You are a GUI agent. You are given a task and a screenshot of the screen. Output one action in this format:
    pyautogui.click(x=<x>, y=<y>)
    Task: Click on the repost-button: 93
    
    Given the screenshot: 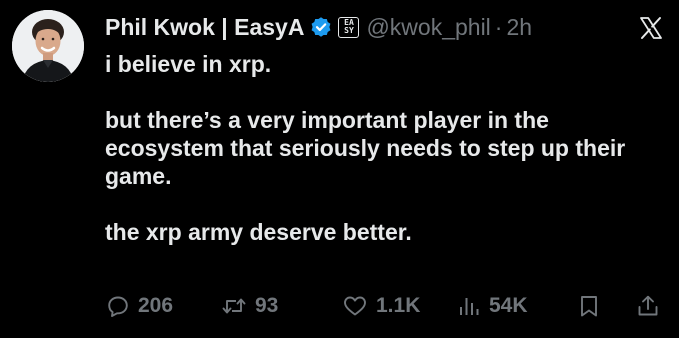 What is the action you would take?
    pyautogui.click(x=249, y=306)
    